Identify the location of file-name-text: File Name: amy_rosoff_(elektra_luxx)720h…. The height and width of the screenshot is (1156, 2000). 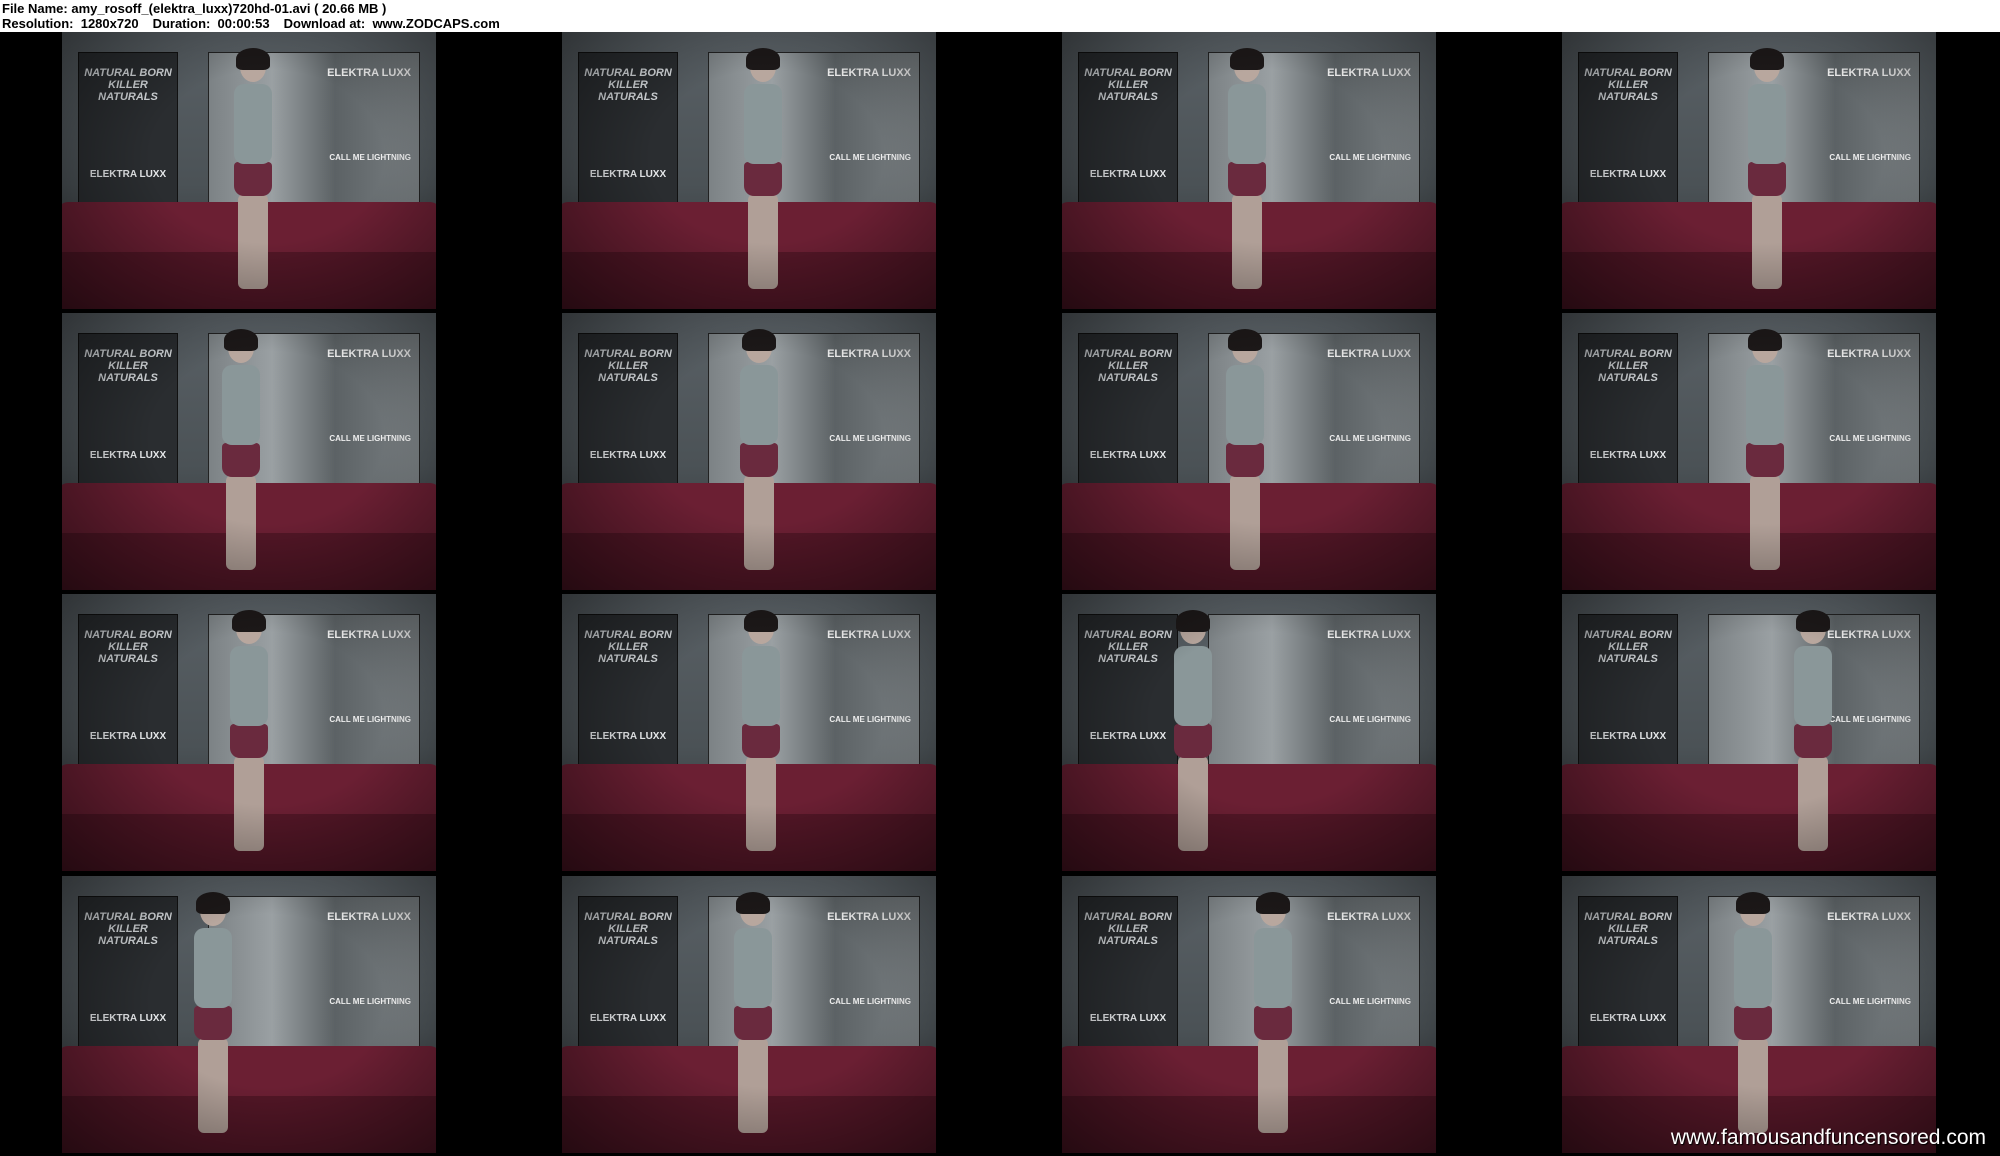
(194, 8).